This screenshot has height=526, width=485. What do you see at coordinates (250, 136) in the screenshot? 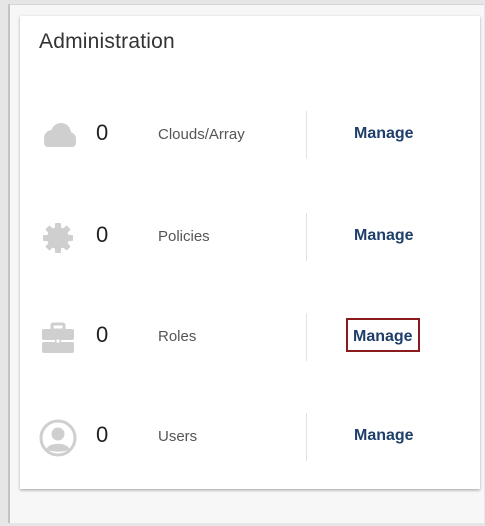
I see `row-clouds: 0 Clouds/Array Manage` at bounding box center [250, 136].